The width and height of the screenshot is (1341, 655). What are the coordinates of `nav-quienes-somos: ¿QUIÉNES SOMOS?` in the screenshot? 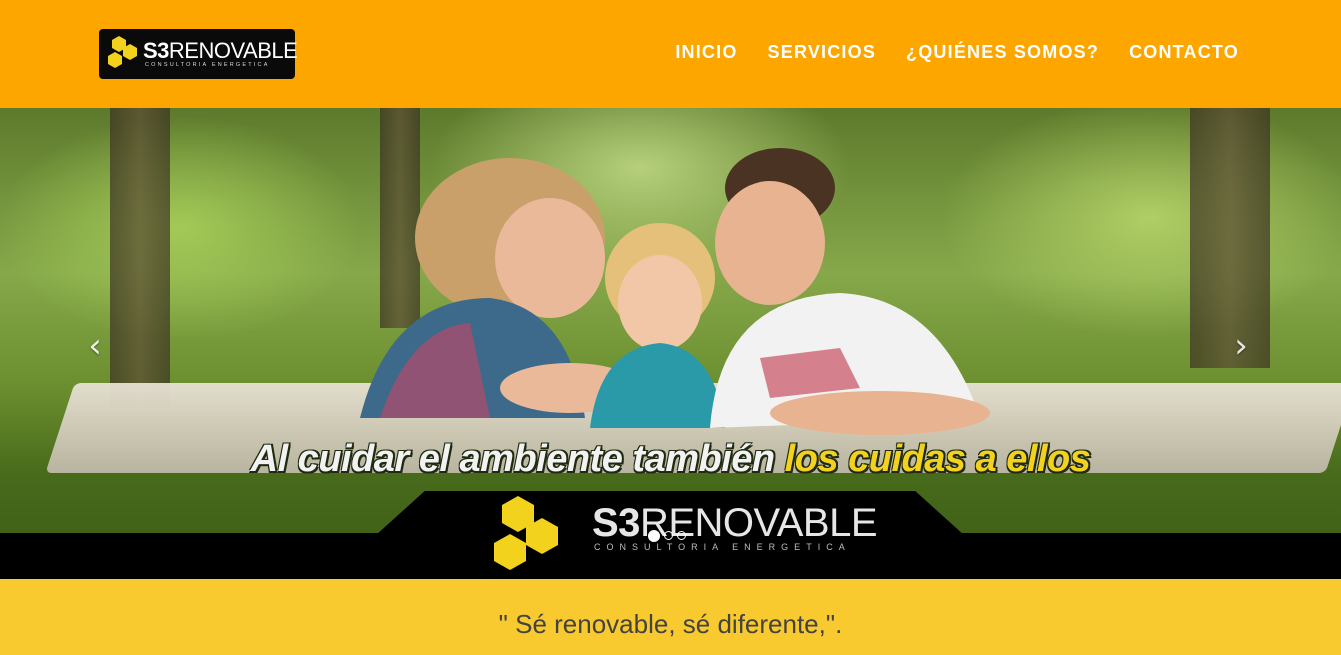 It's located at (1002, 52).